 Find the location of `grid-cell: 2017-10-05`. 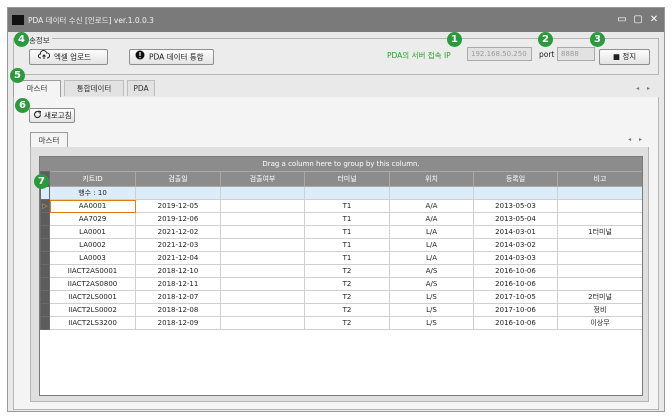

grid-cell: 2017-10-05 is located at coordinates (515, 297).